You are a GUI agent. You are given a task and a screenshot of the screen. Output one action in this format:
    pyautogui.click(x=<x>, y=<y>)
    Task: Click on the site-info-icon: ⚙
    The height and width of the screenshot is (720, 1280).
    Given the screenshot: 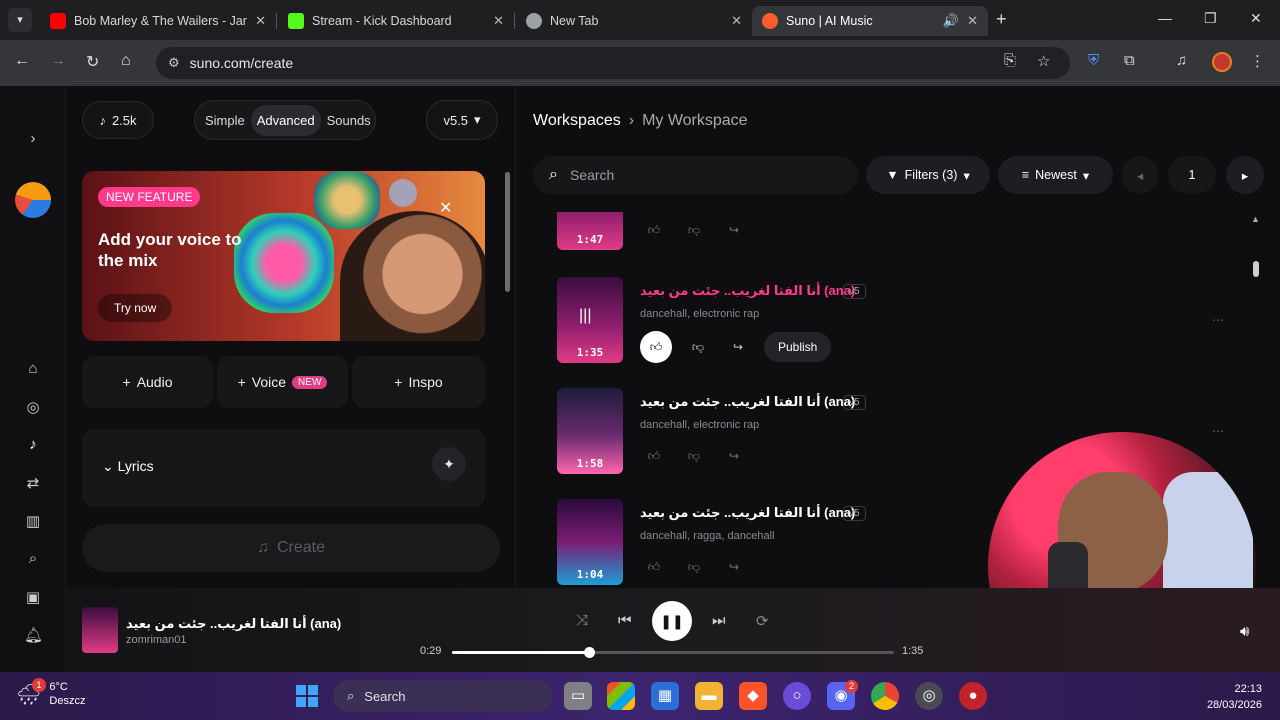 What is the action you would take?
    pyautogui.click(x=174, y=63)
    